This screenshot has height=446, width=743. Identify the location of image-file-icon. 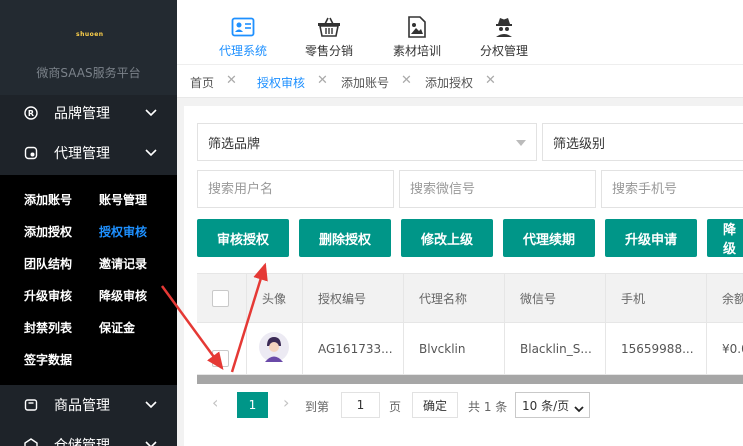
(417, 27).